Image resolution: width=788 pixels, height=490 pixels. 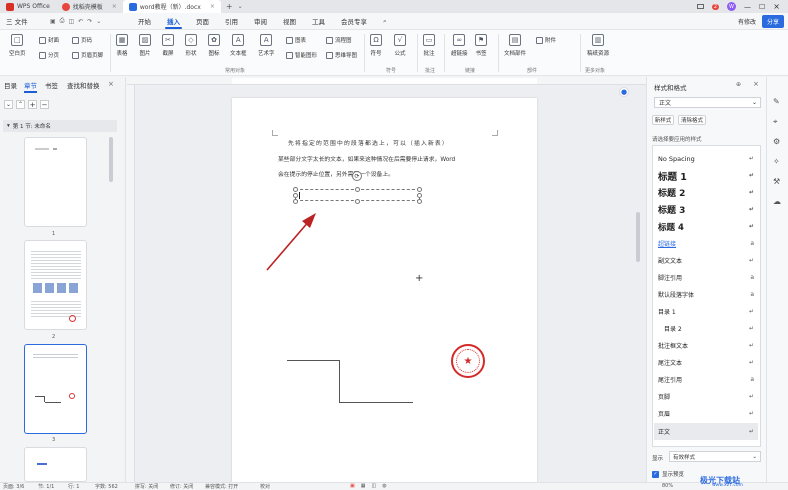 What do you see at coordinates (146, 486) in the screenshot?
I see `status-spelling: 拼写: 关闭` at bounding box center [146, 486].